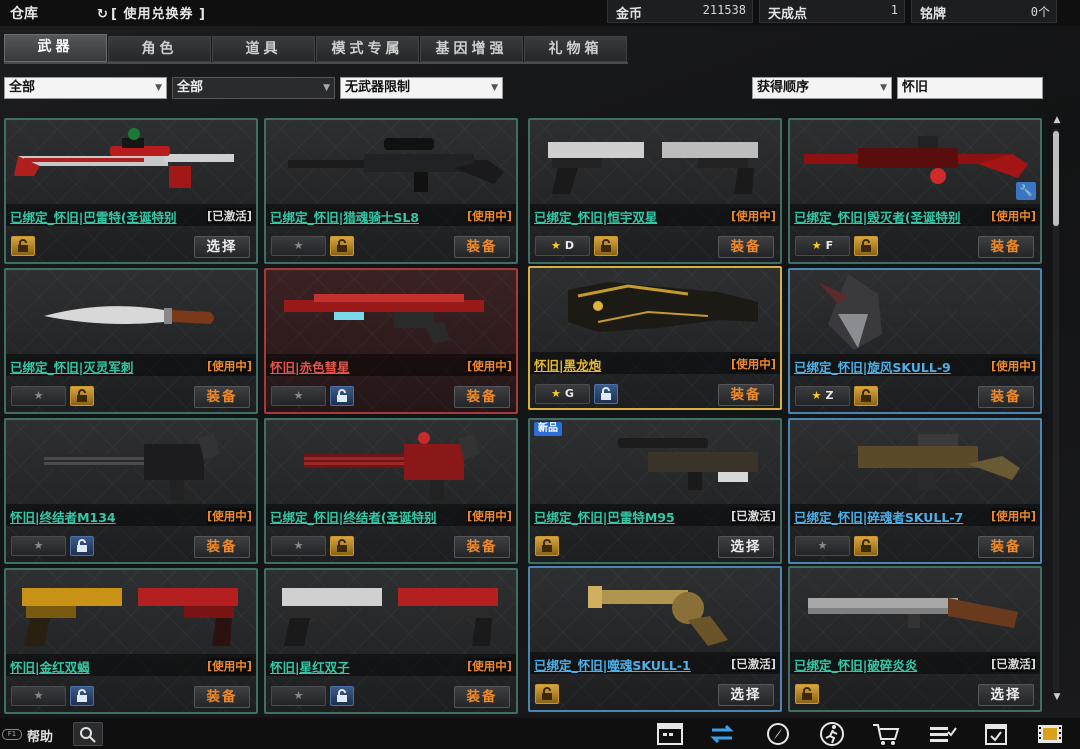 This screenshot has width=1080, height=749. What do you see at coordinates (970, 88) in the screenshot?
I see `search-input: 怀旧` at bounding box center [970, 88].